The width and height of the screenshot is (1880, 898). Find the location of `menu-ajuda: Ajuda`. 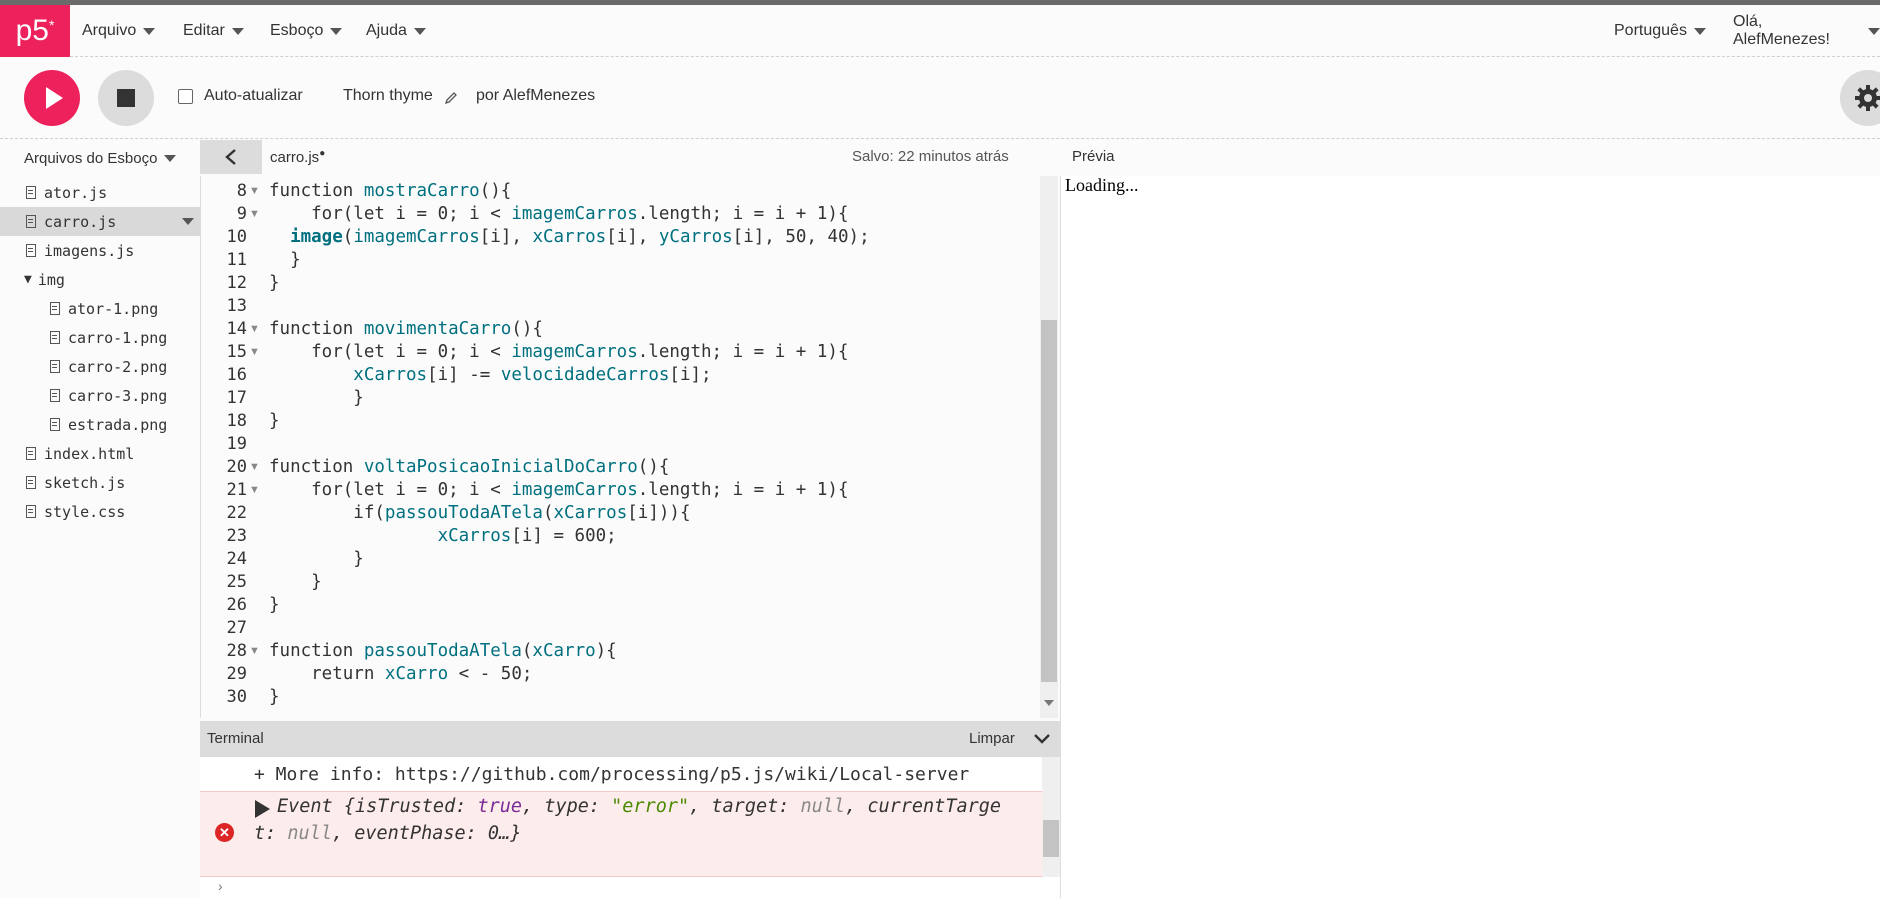

menu-ajuda: Ajuda is located at coordinates (396, 31).